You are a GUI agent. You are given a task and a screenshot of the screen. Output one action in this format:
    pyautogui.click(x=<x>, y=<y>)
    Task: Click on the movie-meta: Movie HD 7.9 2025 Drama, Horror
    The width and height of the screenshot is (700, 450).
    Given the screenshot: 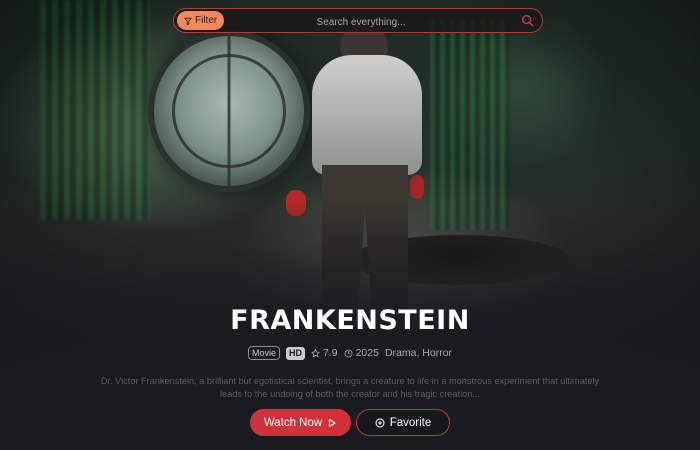 What is the action you would take?
    pyautogui.click(x=350, y=353)
    